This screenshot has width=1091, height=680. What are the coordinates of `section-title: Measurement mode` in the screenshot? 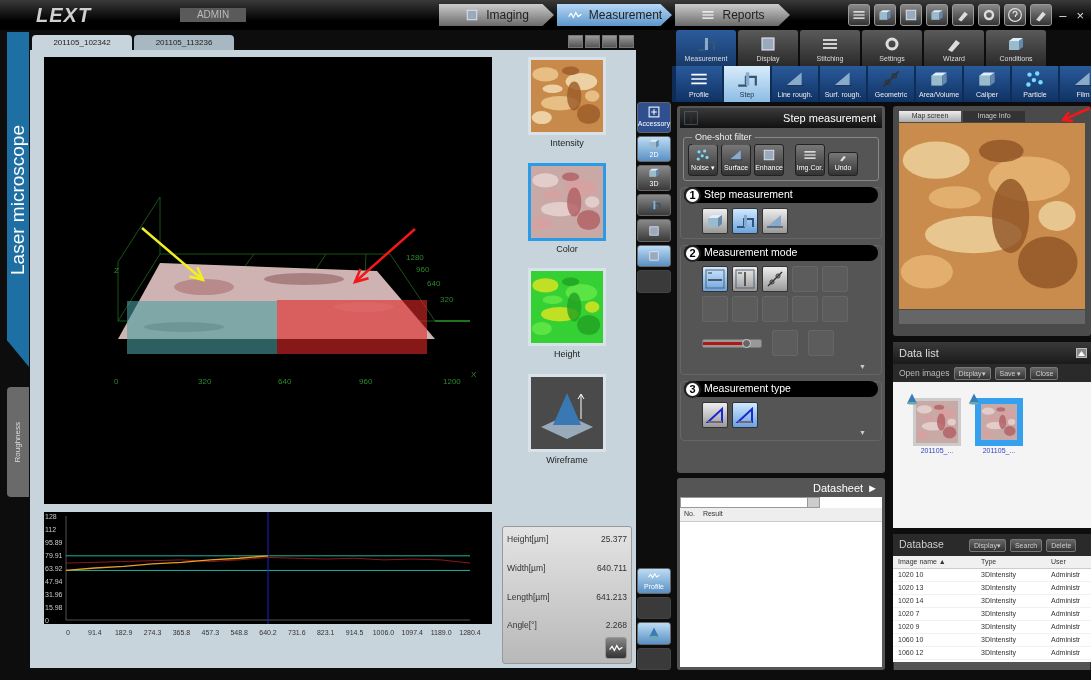 It's located at (751, 253).